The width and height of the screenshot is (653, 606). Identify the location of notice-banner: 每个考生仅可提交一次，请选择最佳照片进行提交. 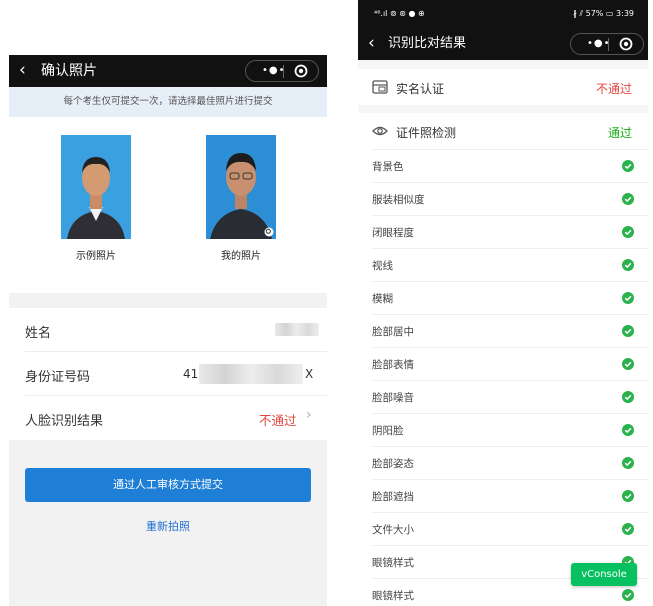
(168, 102).